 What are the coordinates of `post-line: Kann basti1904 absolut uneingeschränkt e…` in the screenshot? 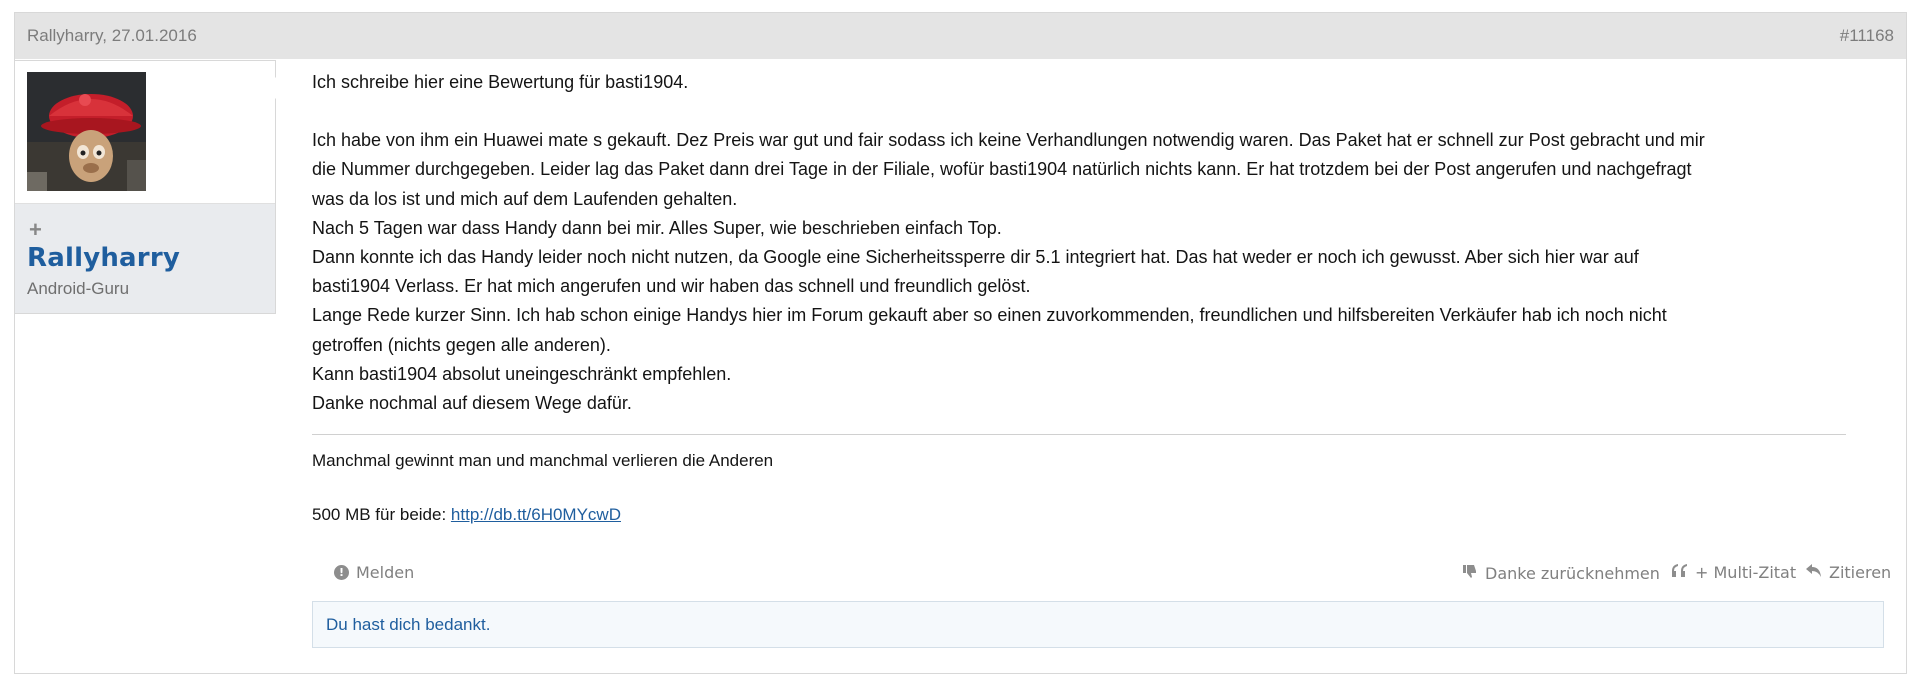 It's located at (522, 373).